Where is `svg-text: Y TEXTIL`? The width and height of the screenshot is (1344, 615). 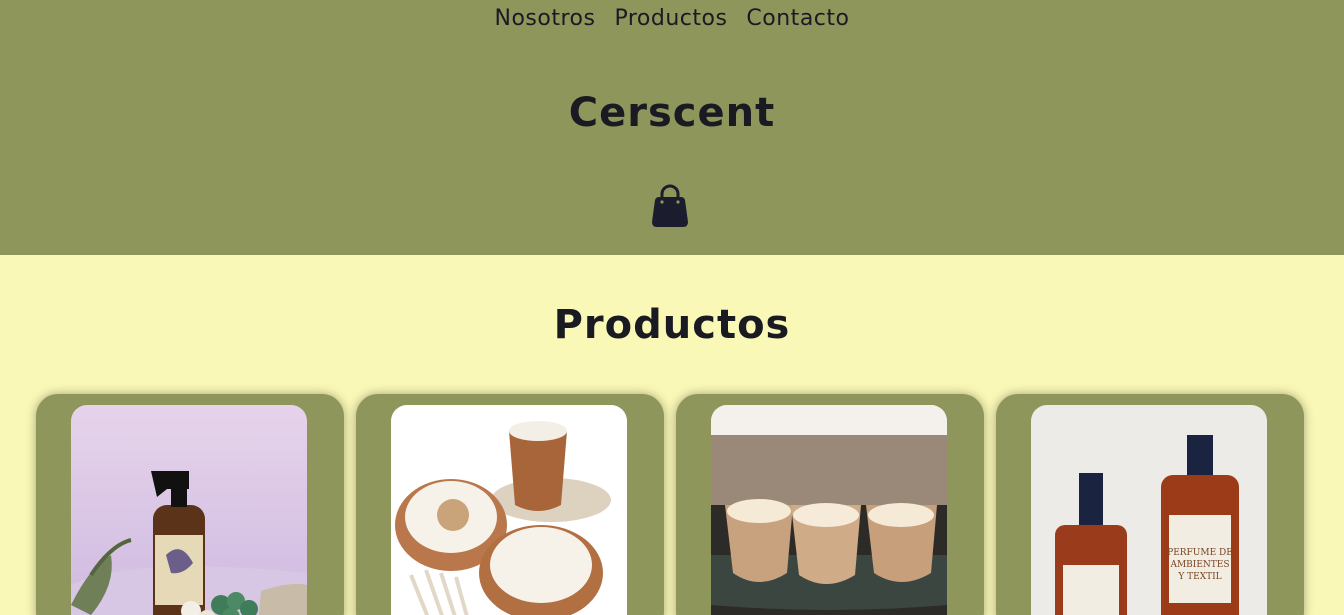 svg-text: Y TEXTIL is located at coordinates (1199, 577).